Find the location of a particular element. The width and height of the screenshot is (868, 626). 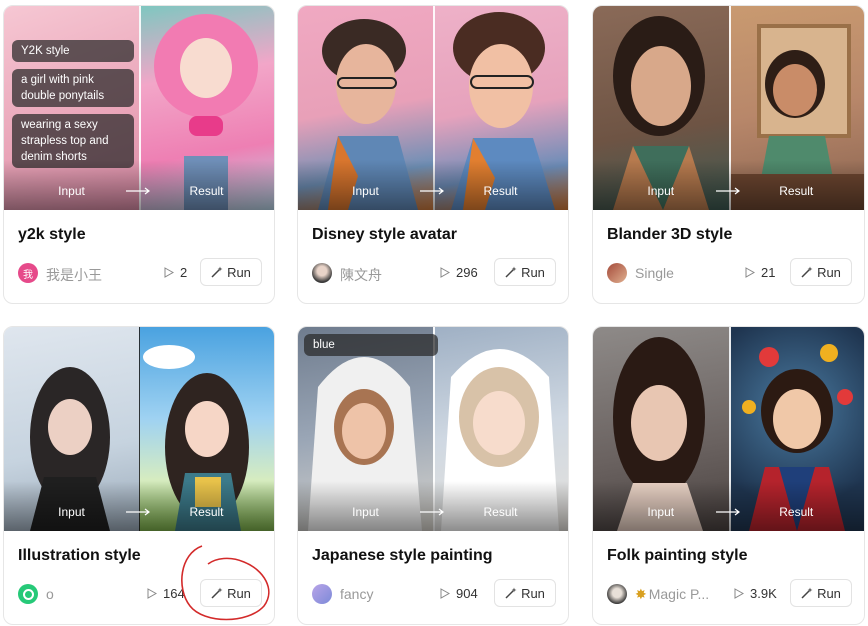

author-name: fancy is located at coordinates (356, 594).